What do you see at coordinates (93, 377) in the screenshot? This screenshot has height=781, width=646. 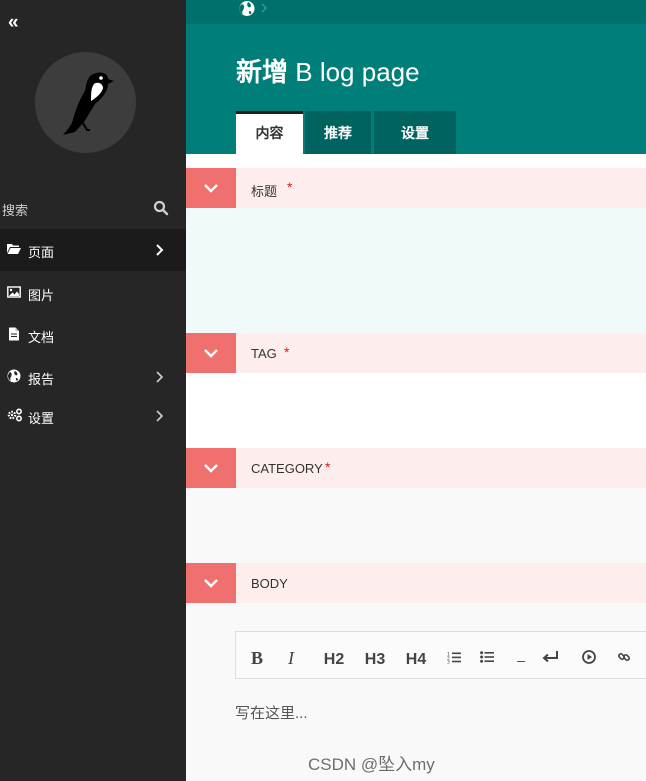 I see `sidebar-item-reports: 报告` at bounding box center [93, 377].